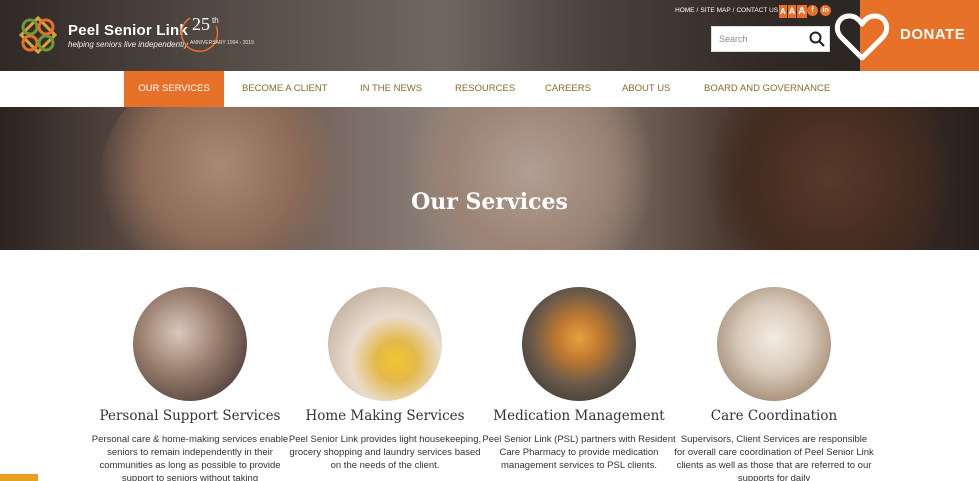 The height and width of the screenshot is (481, 979). What do you see at coordinates (19, 477) in the screenshot?
I see `feedback-tab` at bounding box center [19, 477].